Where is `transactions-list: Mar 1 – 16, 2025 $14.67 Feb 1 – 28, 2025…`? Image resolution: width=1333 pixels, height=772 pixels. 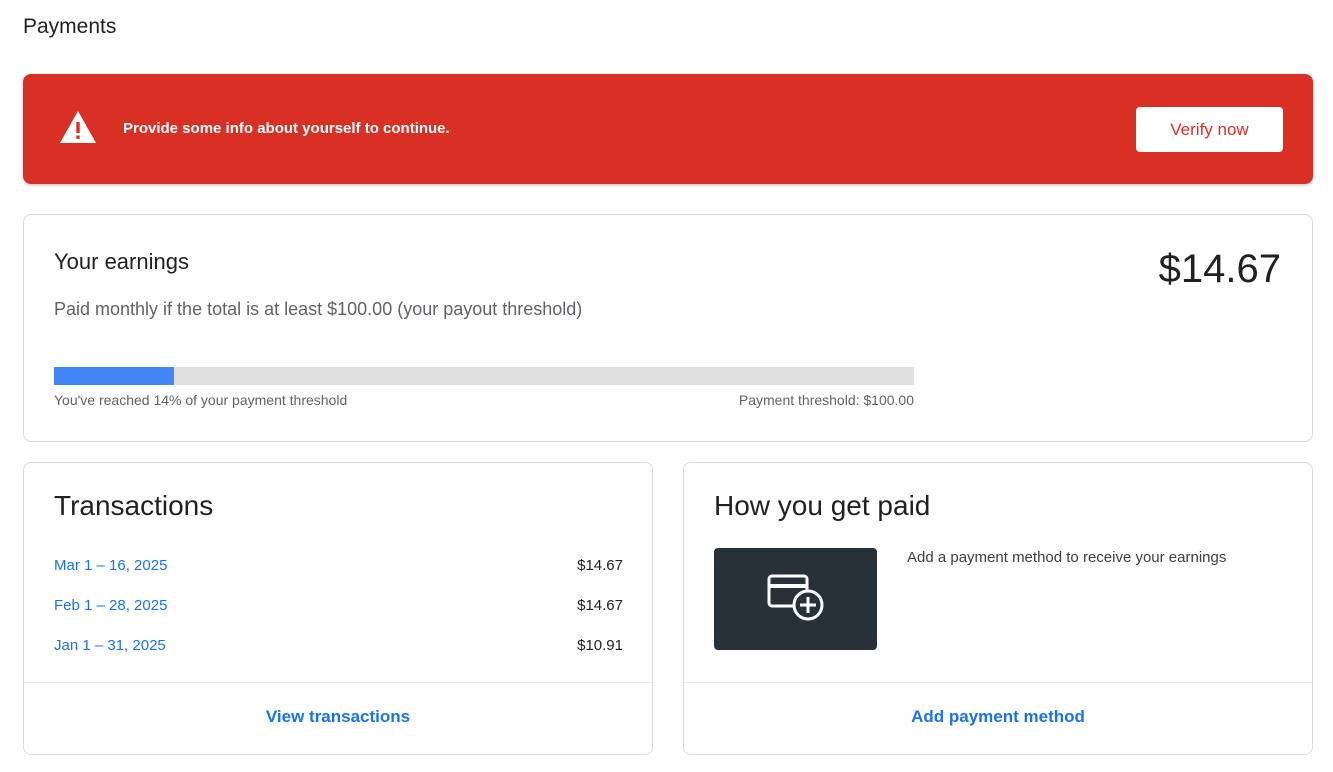 transactions-list: Mar 1 – 16, 2025 $14.67 Feb 1 – 28, 2025… is located at coordinates (338, 617).